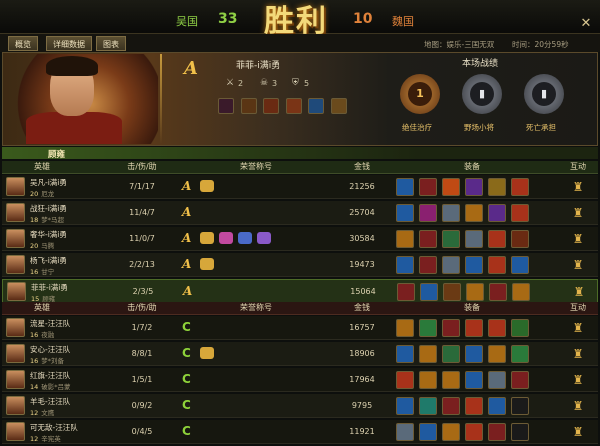  Describe the element at coordinates (23, 43) in the screenshot. I see `tab-overview: 概览` at that location.